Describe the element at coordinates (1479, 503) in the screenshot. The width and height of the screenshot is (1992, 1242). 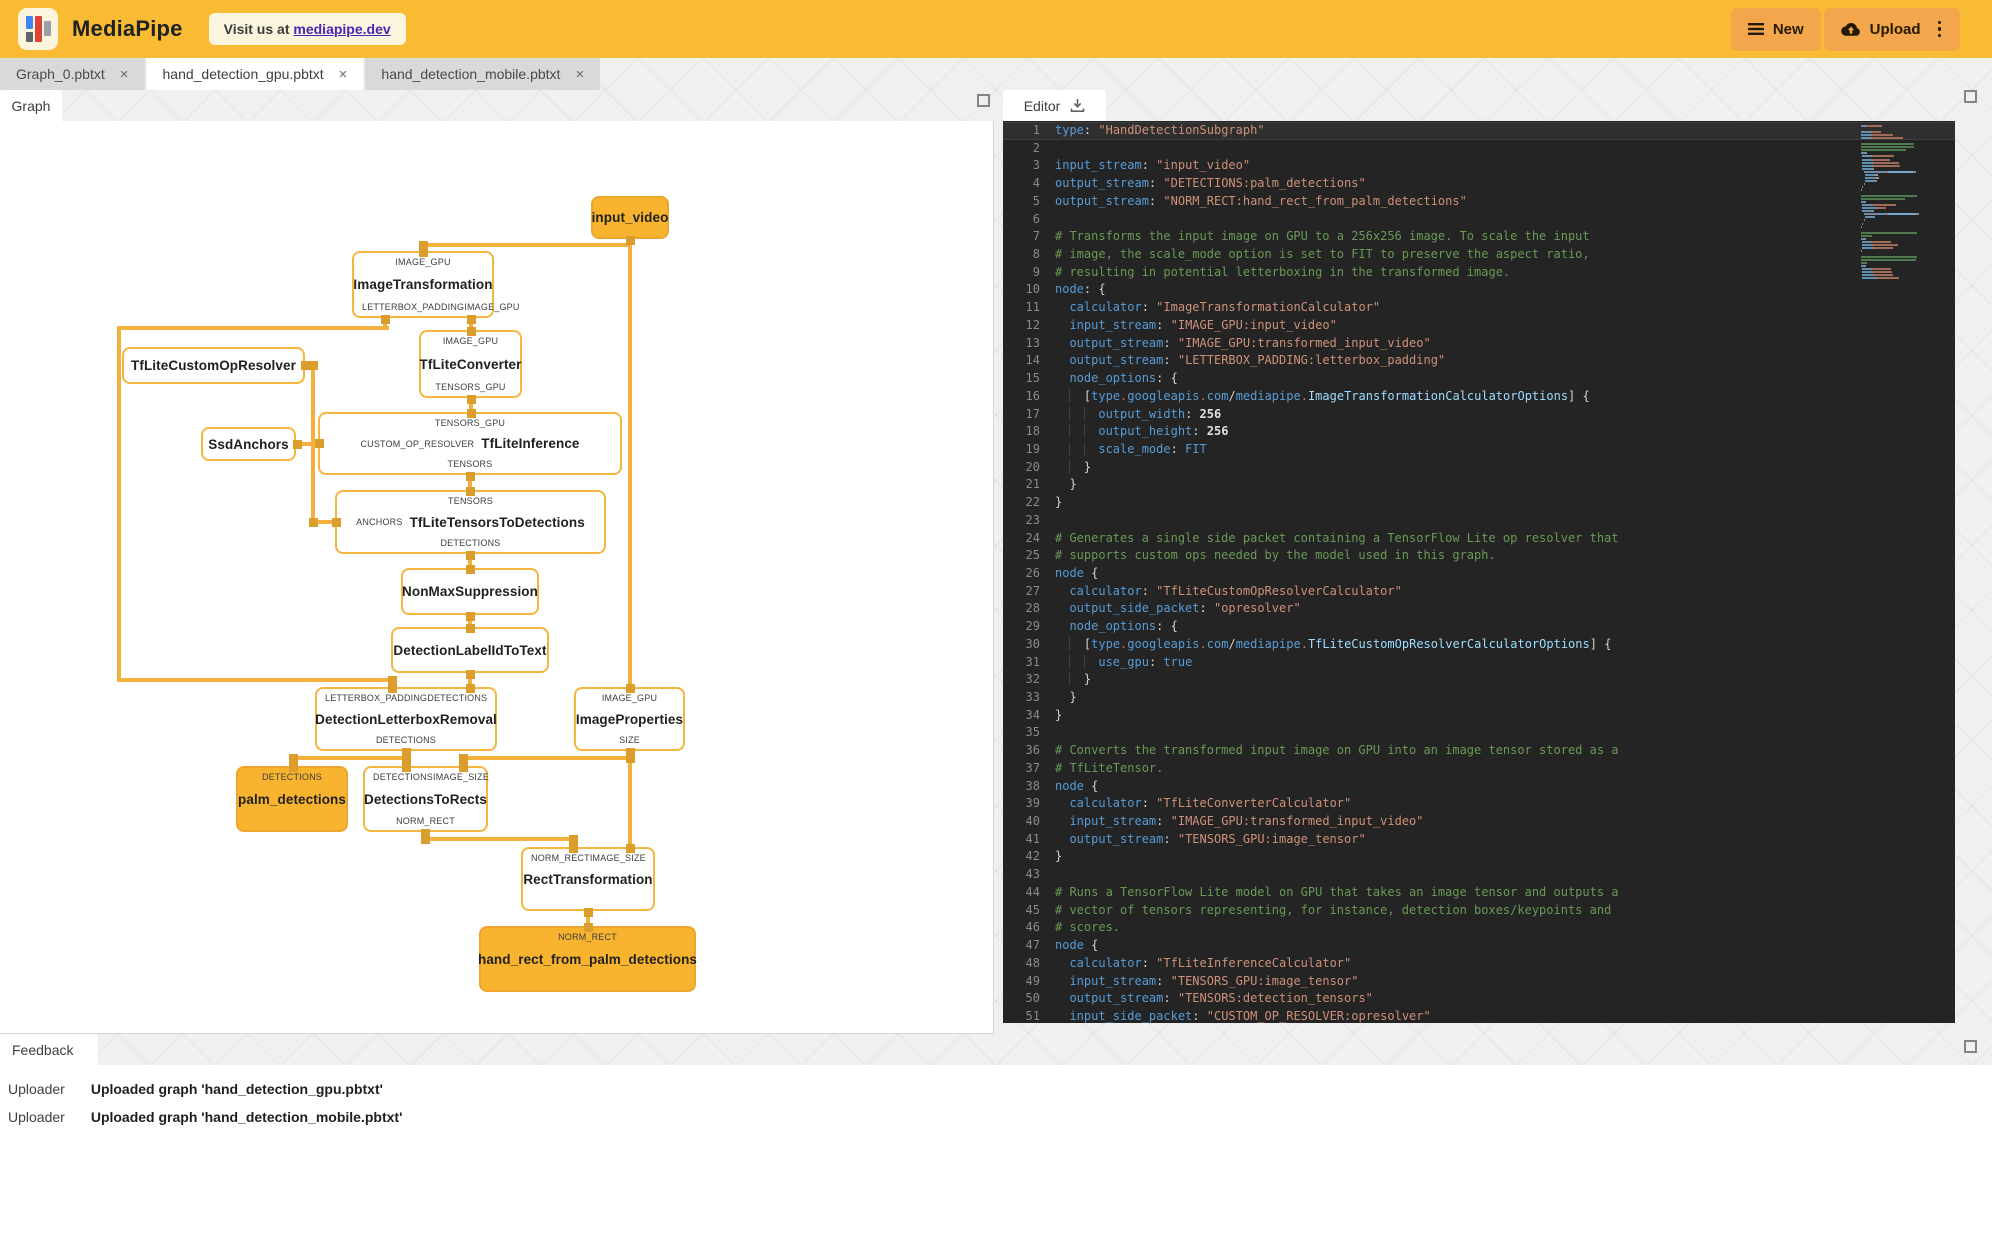
I see `code-line: 22}` at that location.